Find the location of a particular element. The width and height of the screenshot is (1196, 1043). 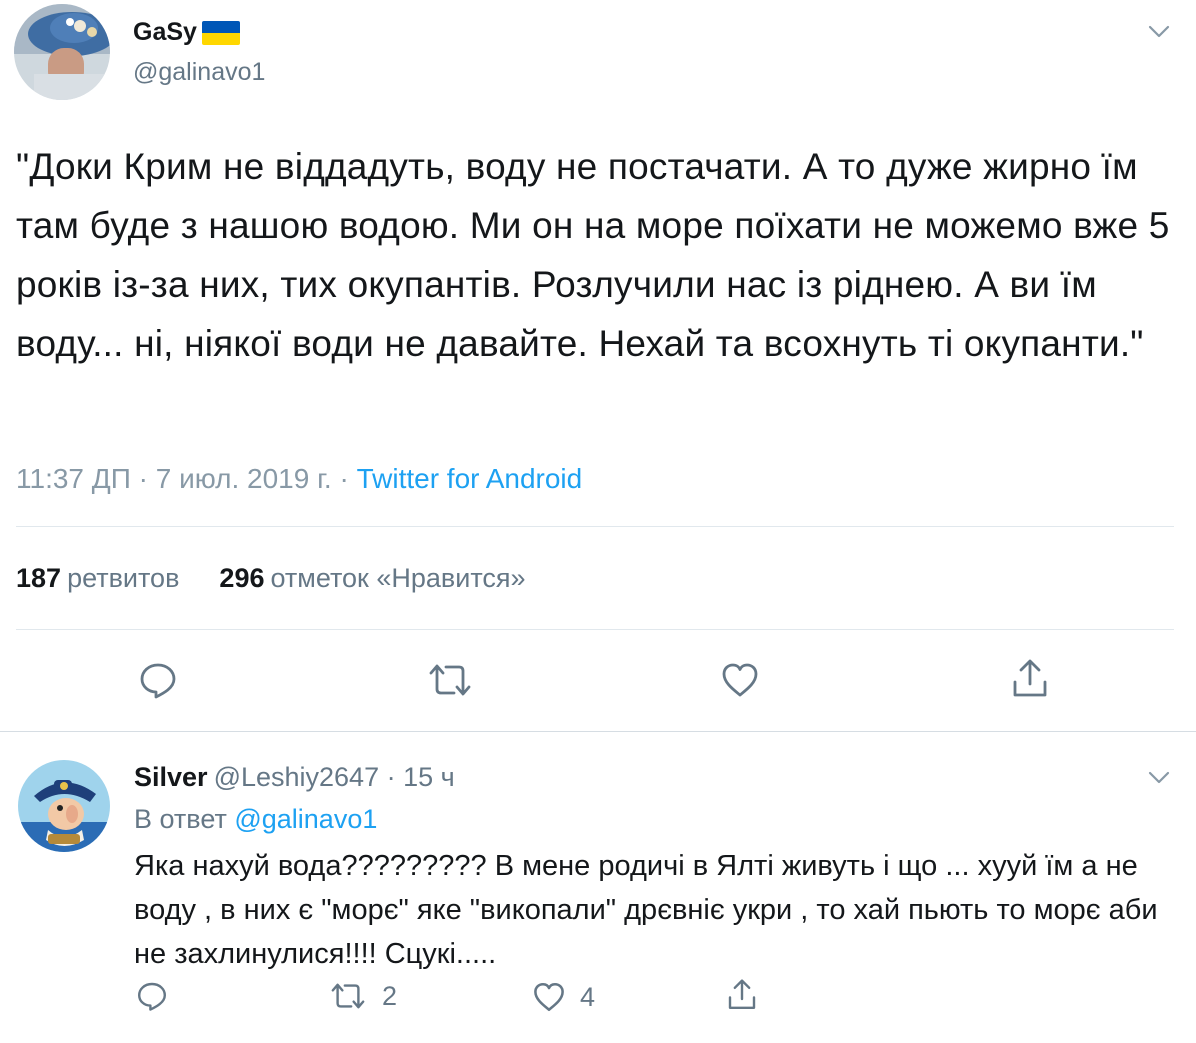

reply-time: 15 ч is located at coordinates (429, 777).